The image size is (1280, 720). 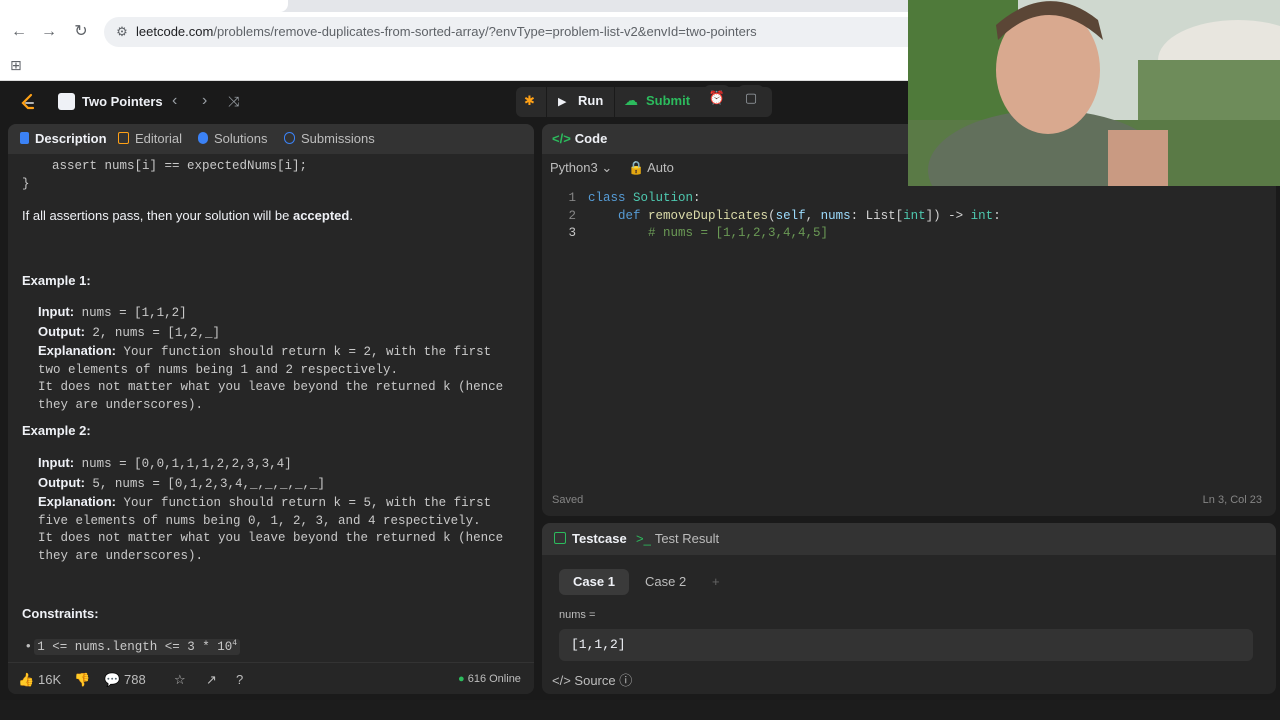 What do you see at coordinates (577, 615) in the screenshot?
I see `nums-label: nums =` at bounding box center [577, 615].